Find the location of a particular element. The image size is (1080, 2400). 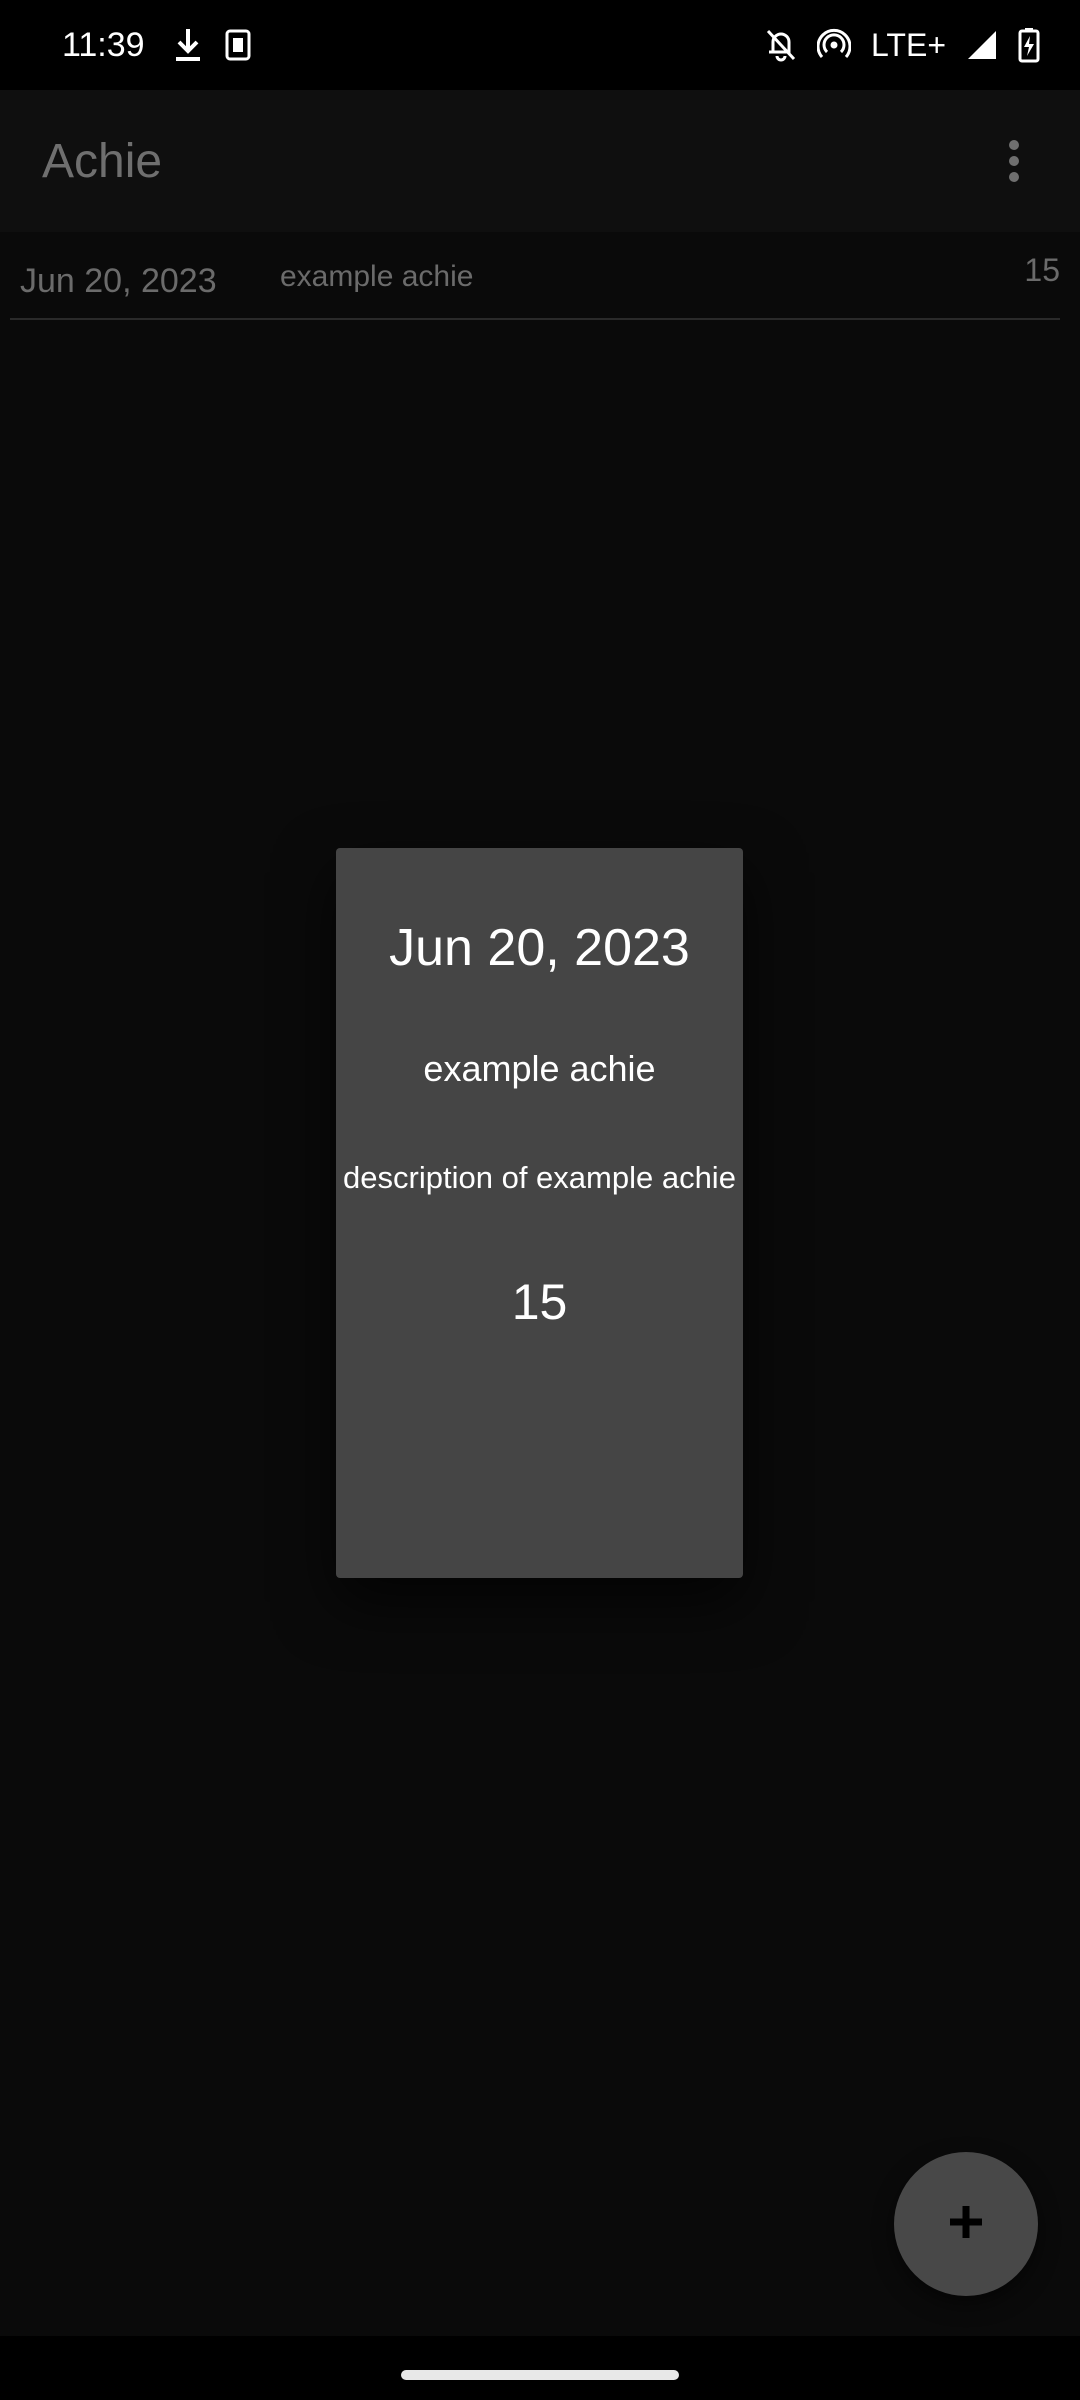

dialog-points: 15 is located at coordinates (539, 1302).